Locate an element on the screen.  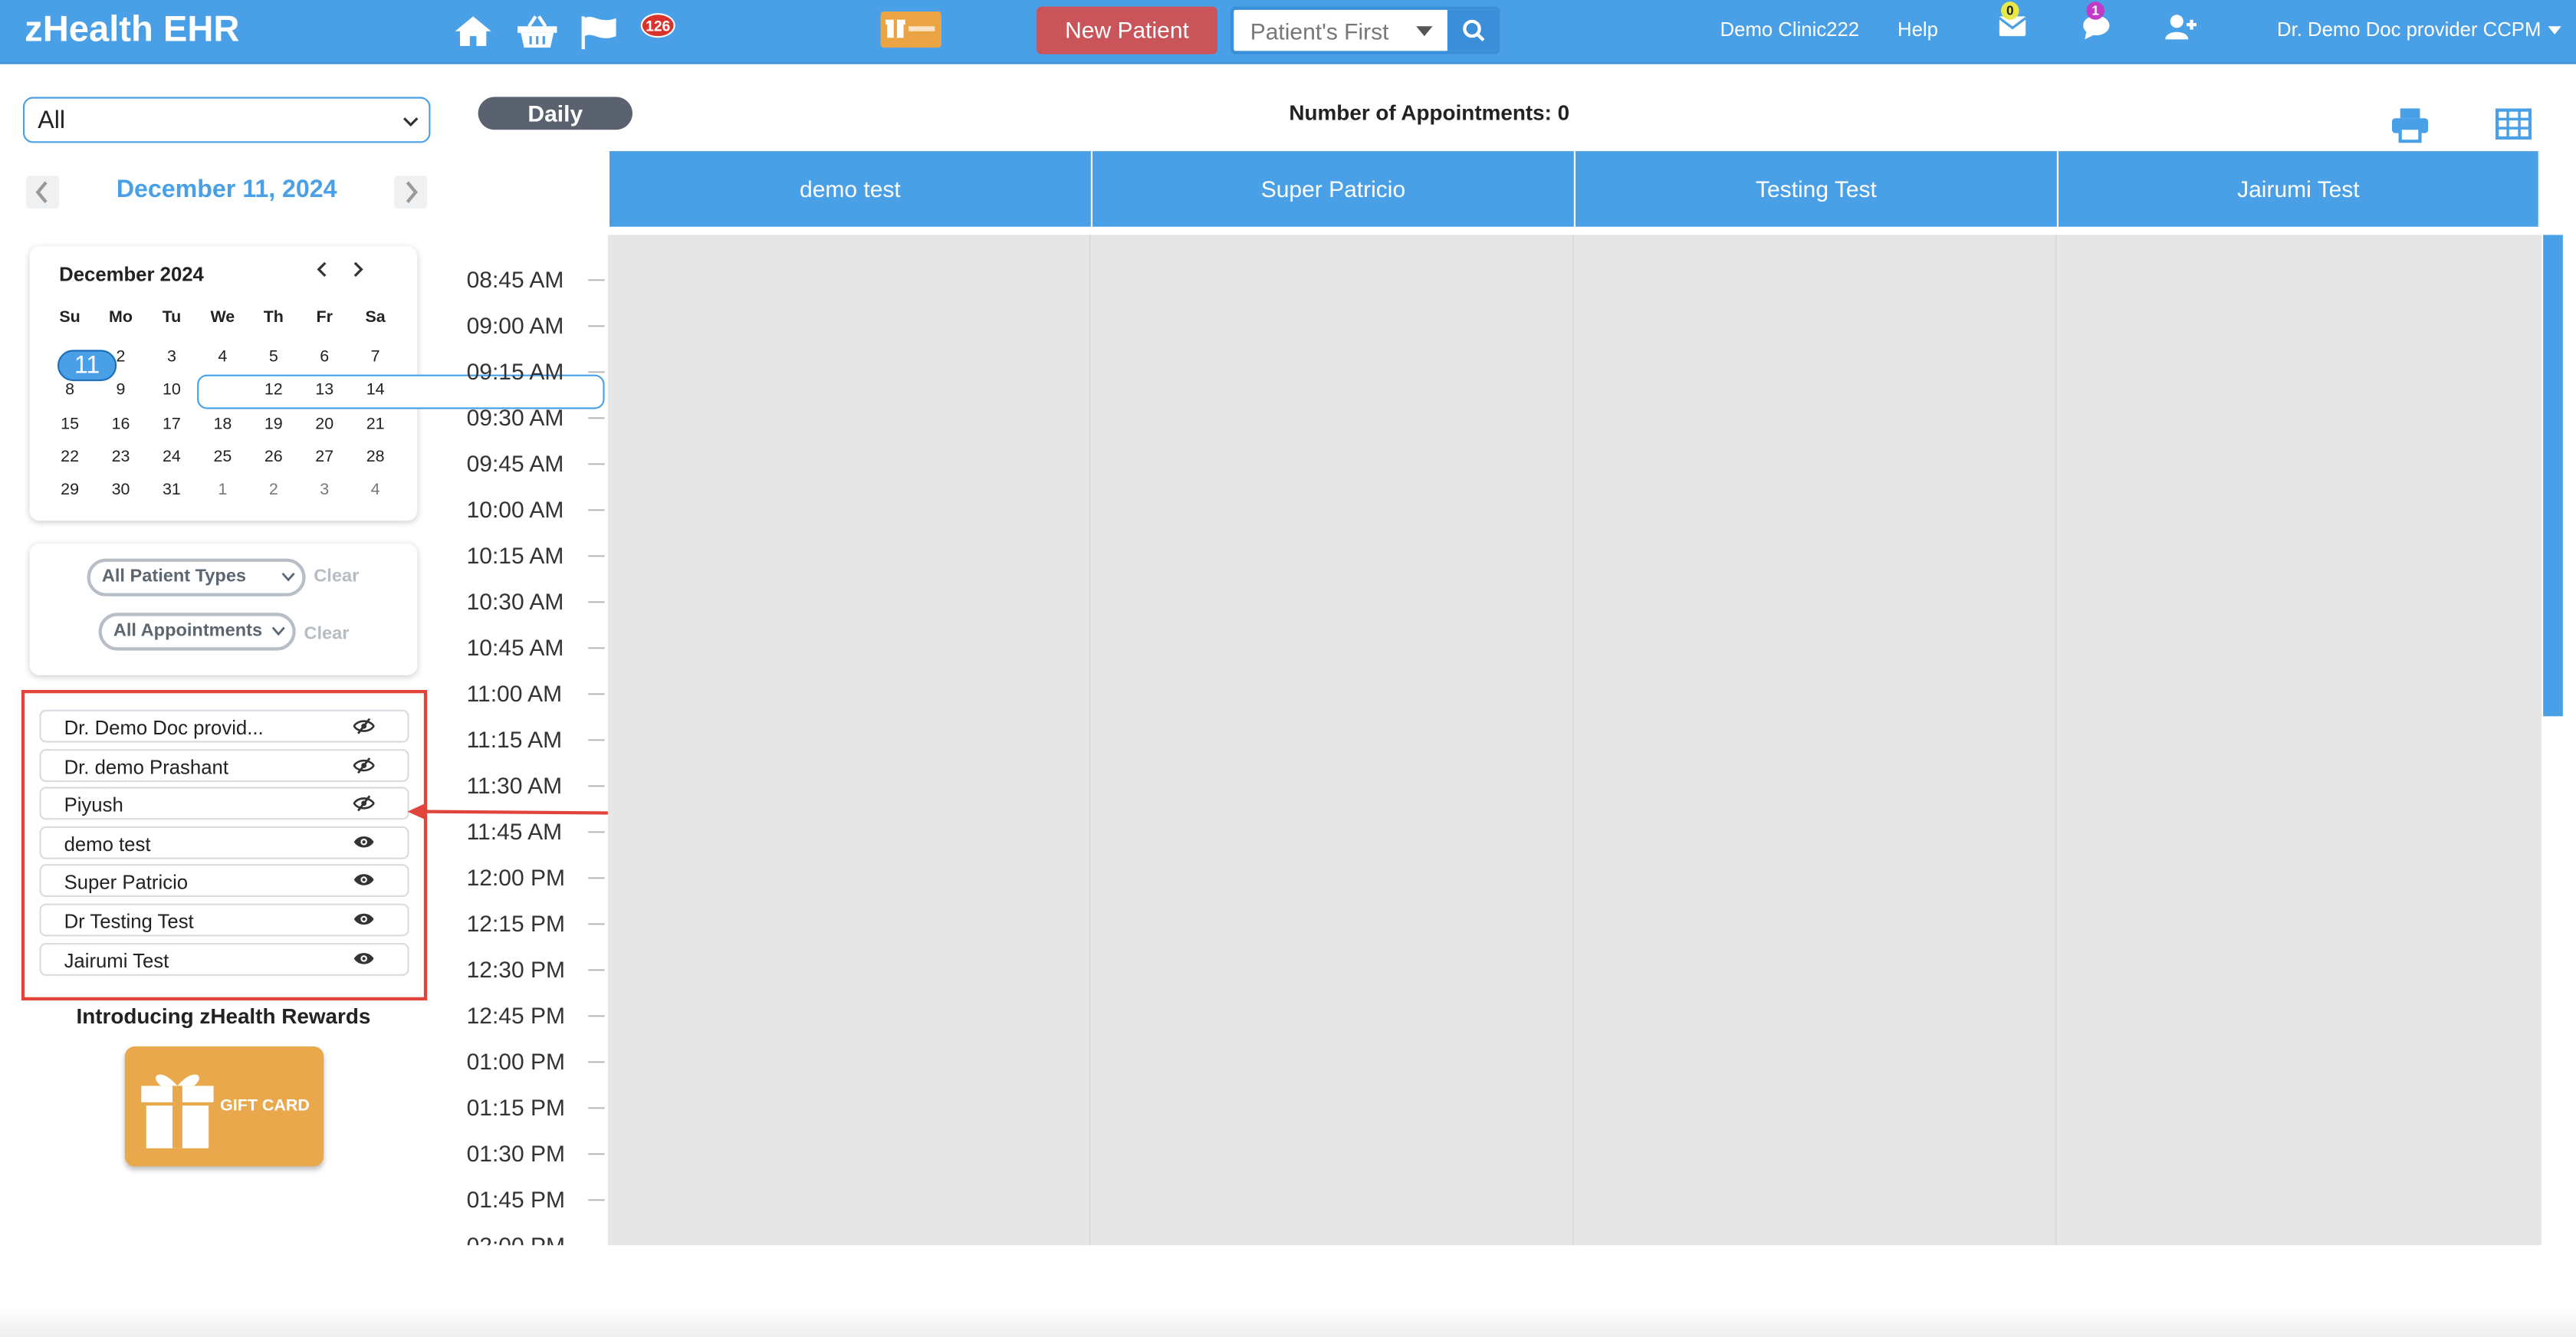
time-slot-label: 10:00 AM is located at coordinates (515, 510).